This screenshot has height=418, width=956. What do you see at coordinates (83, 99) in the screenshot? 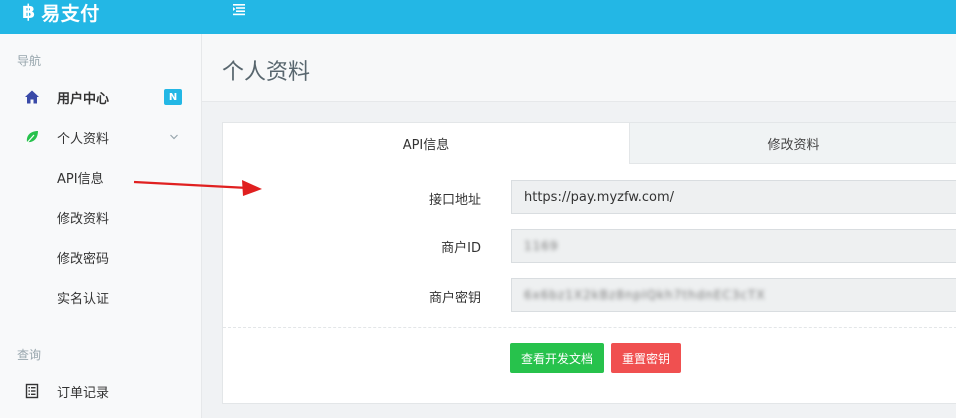
I see `sidebar-item-label: 用户中心` at bounding box center [83, 99].